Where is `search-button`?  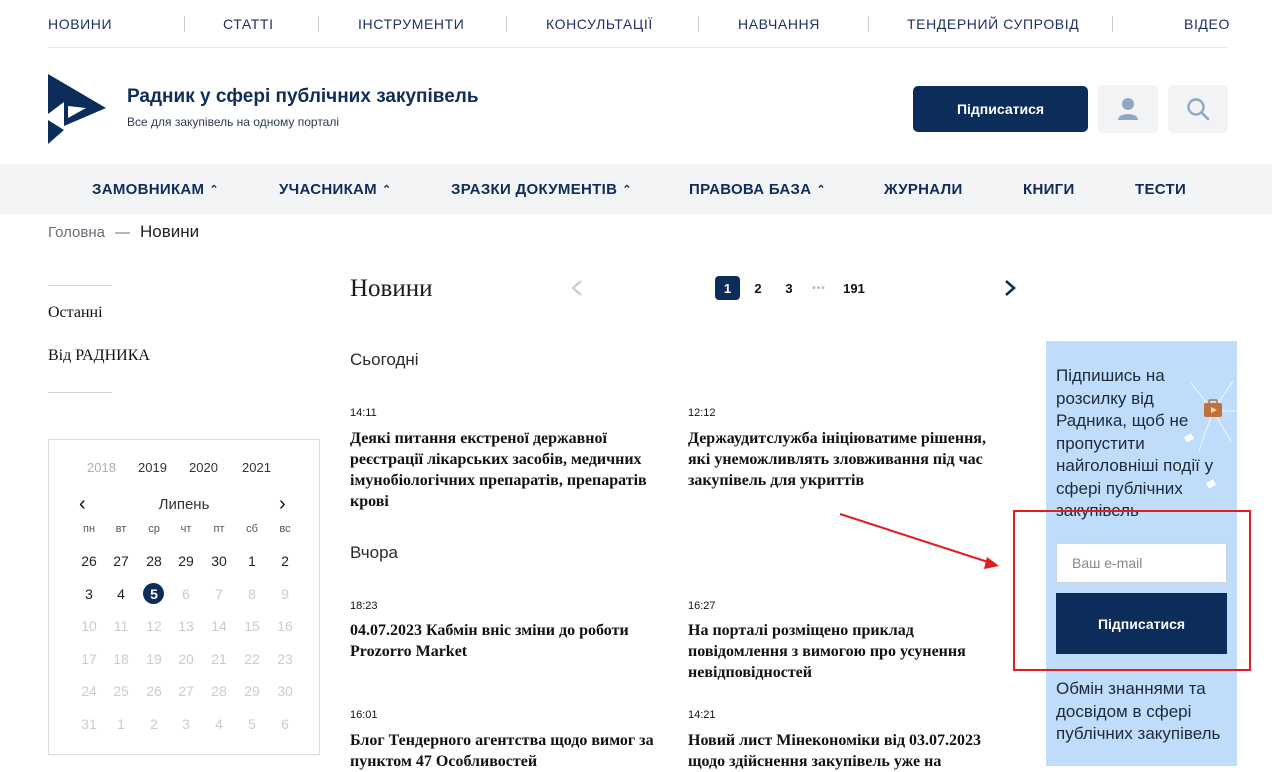
search-button is located at coordinates (1198, 109).